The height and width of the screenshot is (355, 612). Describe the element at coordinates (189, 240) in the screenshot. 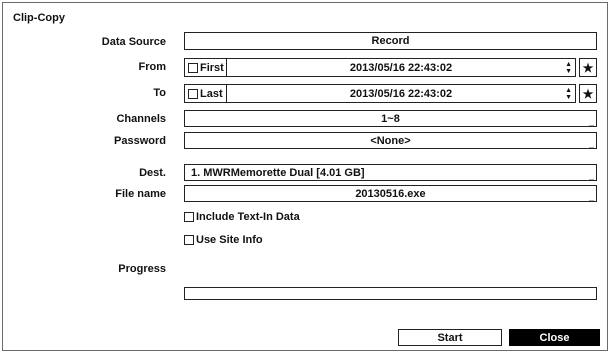

I see `use-site-info-checkbox` at that location.